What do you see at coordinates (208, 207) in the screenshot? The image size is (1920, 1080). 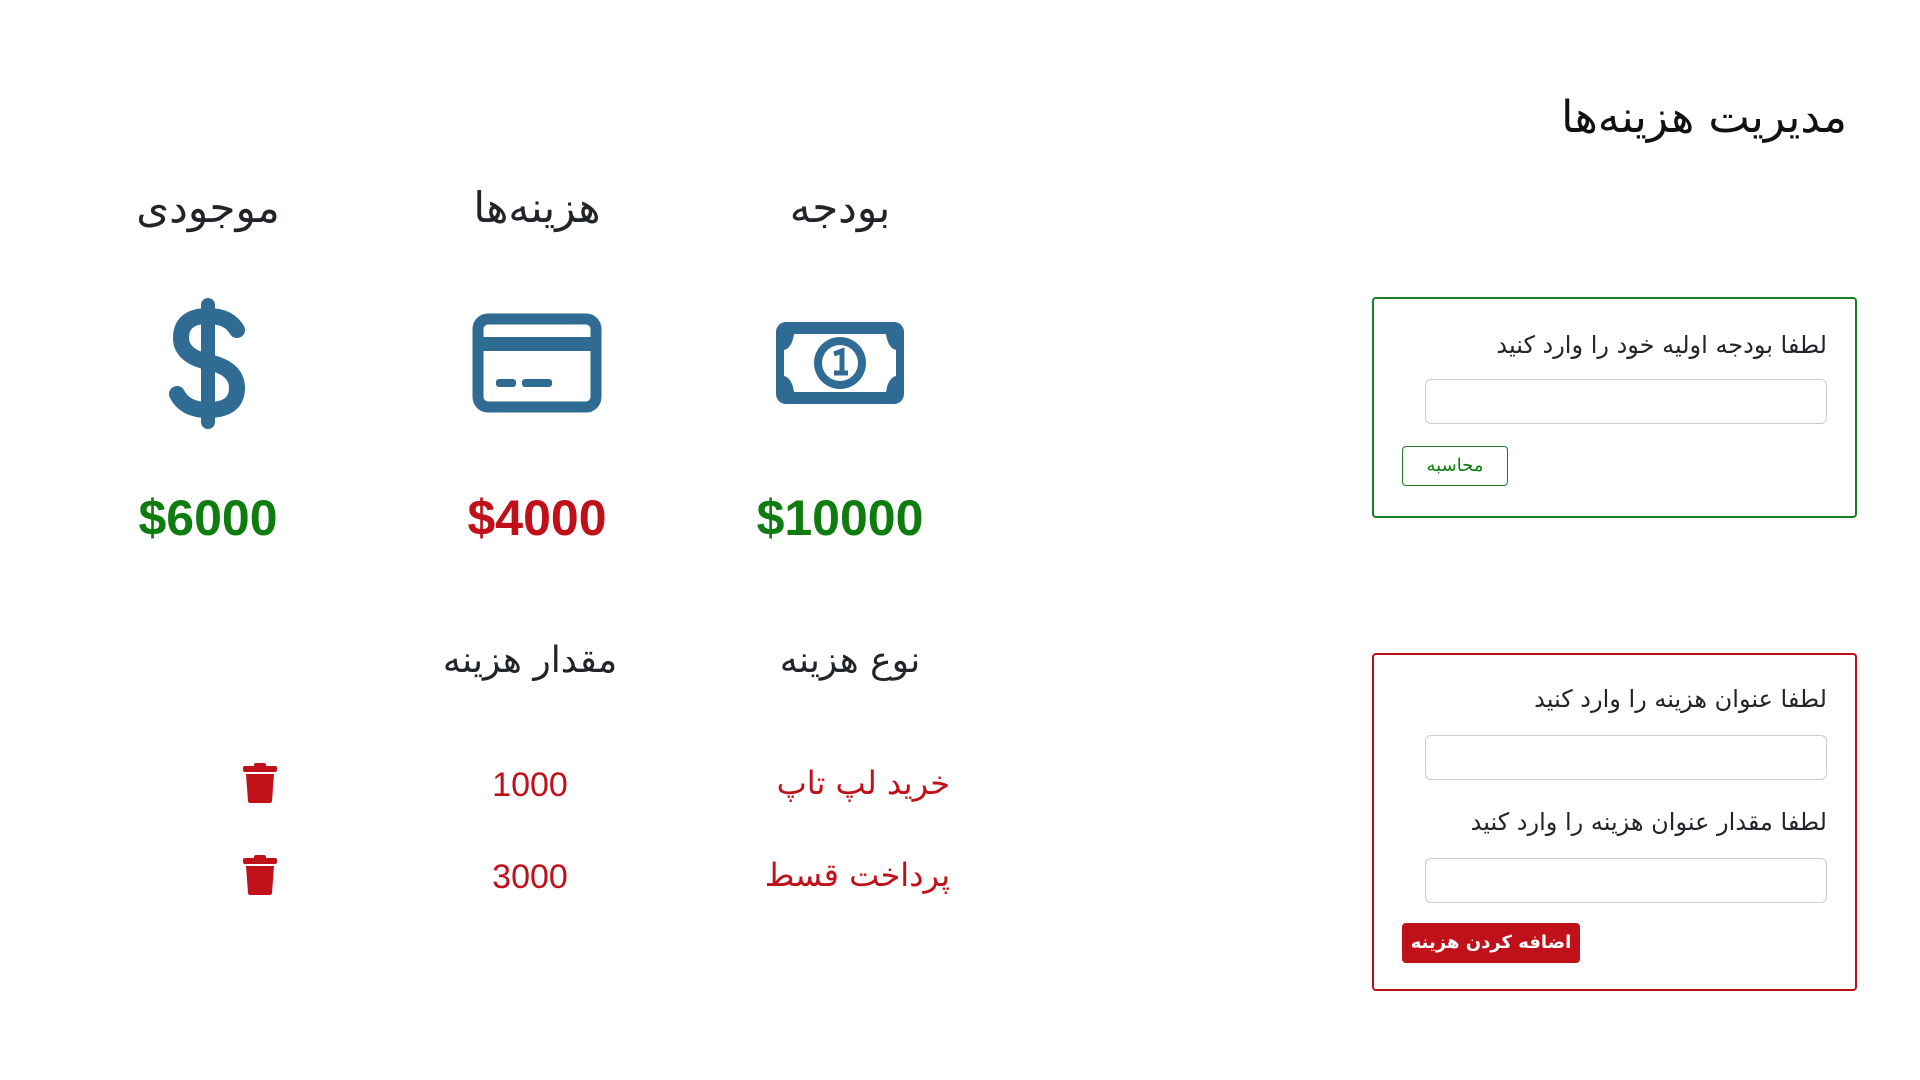 I see `balance-heading: موجودی` at bounding box center [208, 207].